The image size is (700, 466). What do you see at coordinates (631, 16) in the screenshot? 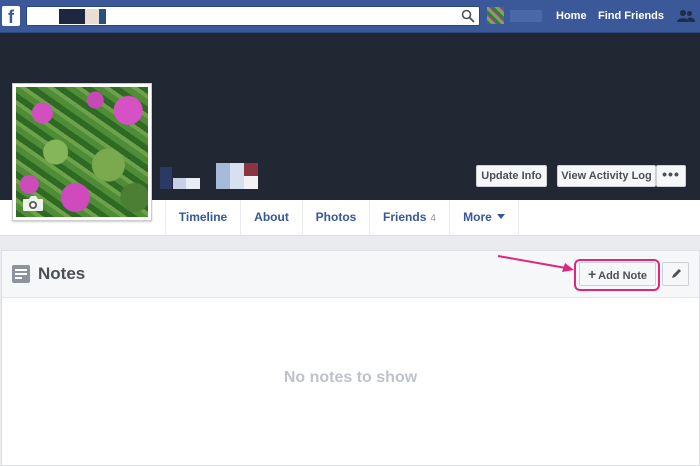
I see `find-friends-link: Find Friends` at bounding box center [631, 16].